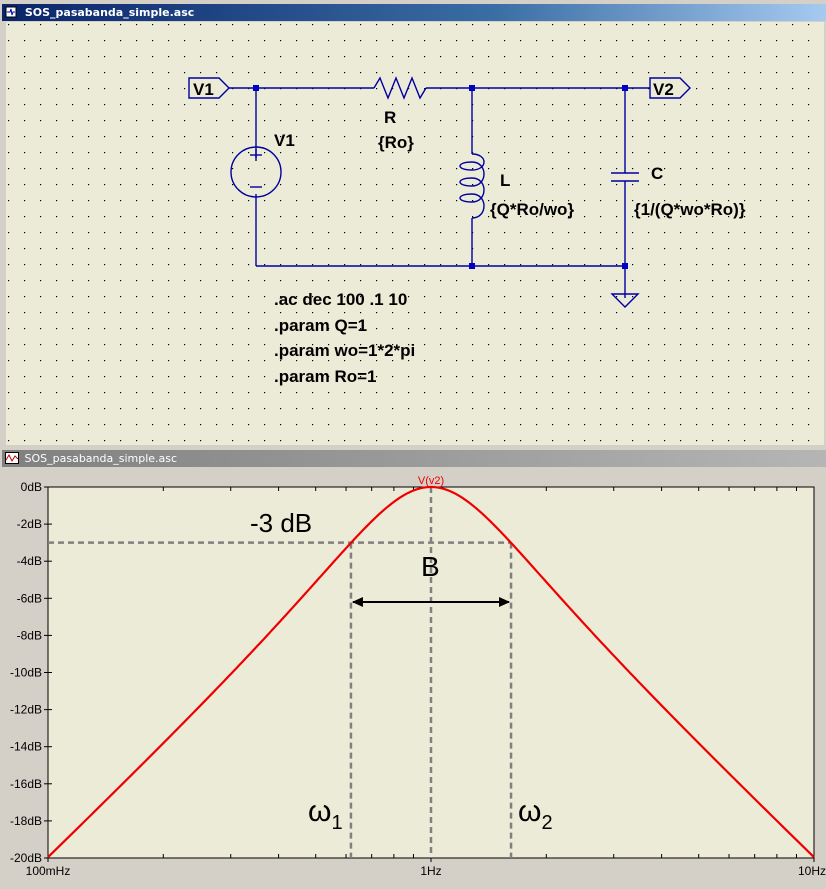 This screenshot has height=889, width=826. What do you see at coordinates (344, 350) in the screenshot?
I see `directive-param-wo: .param wo=1*2*pi` at bounding box center [344, 350].